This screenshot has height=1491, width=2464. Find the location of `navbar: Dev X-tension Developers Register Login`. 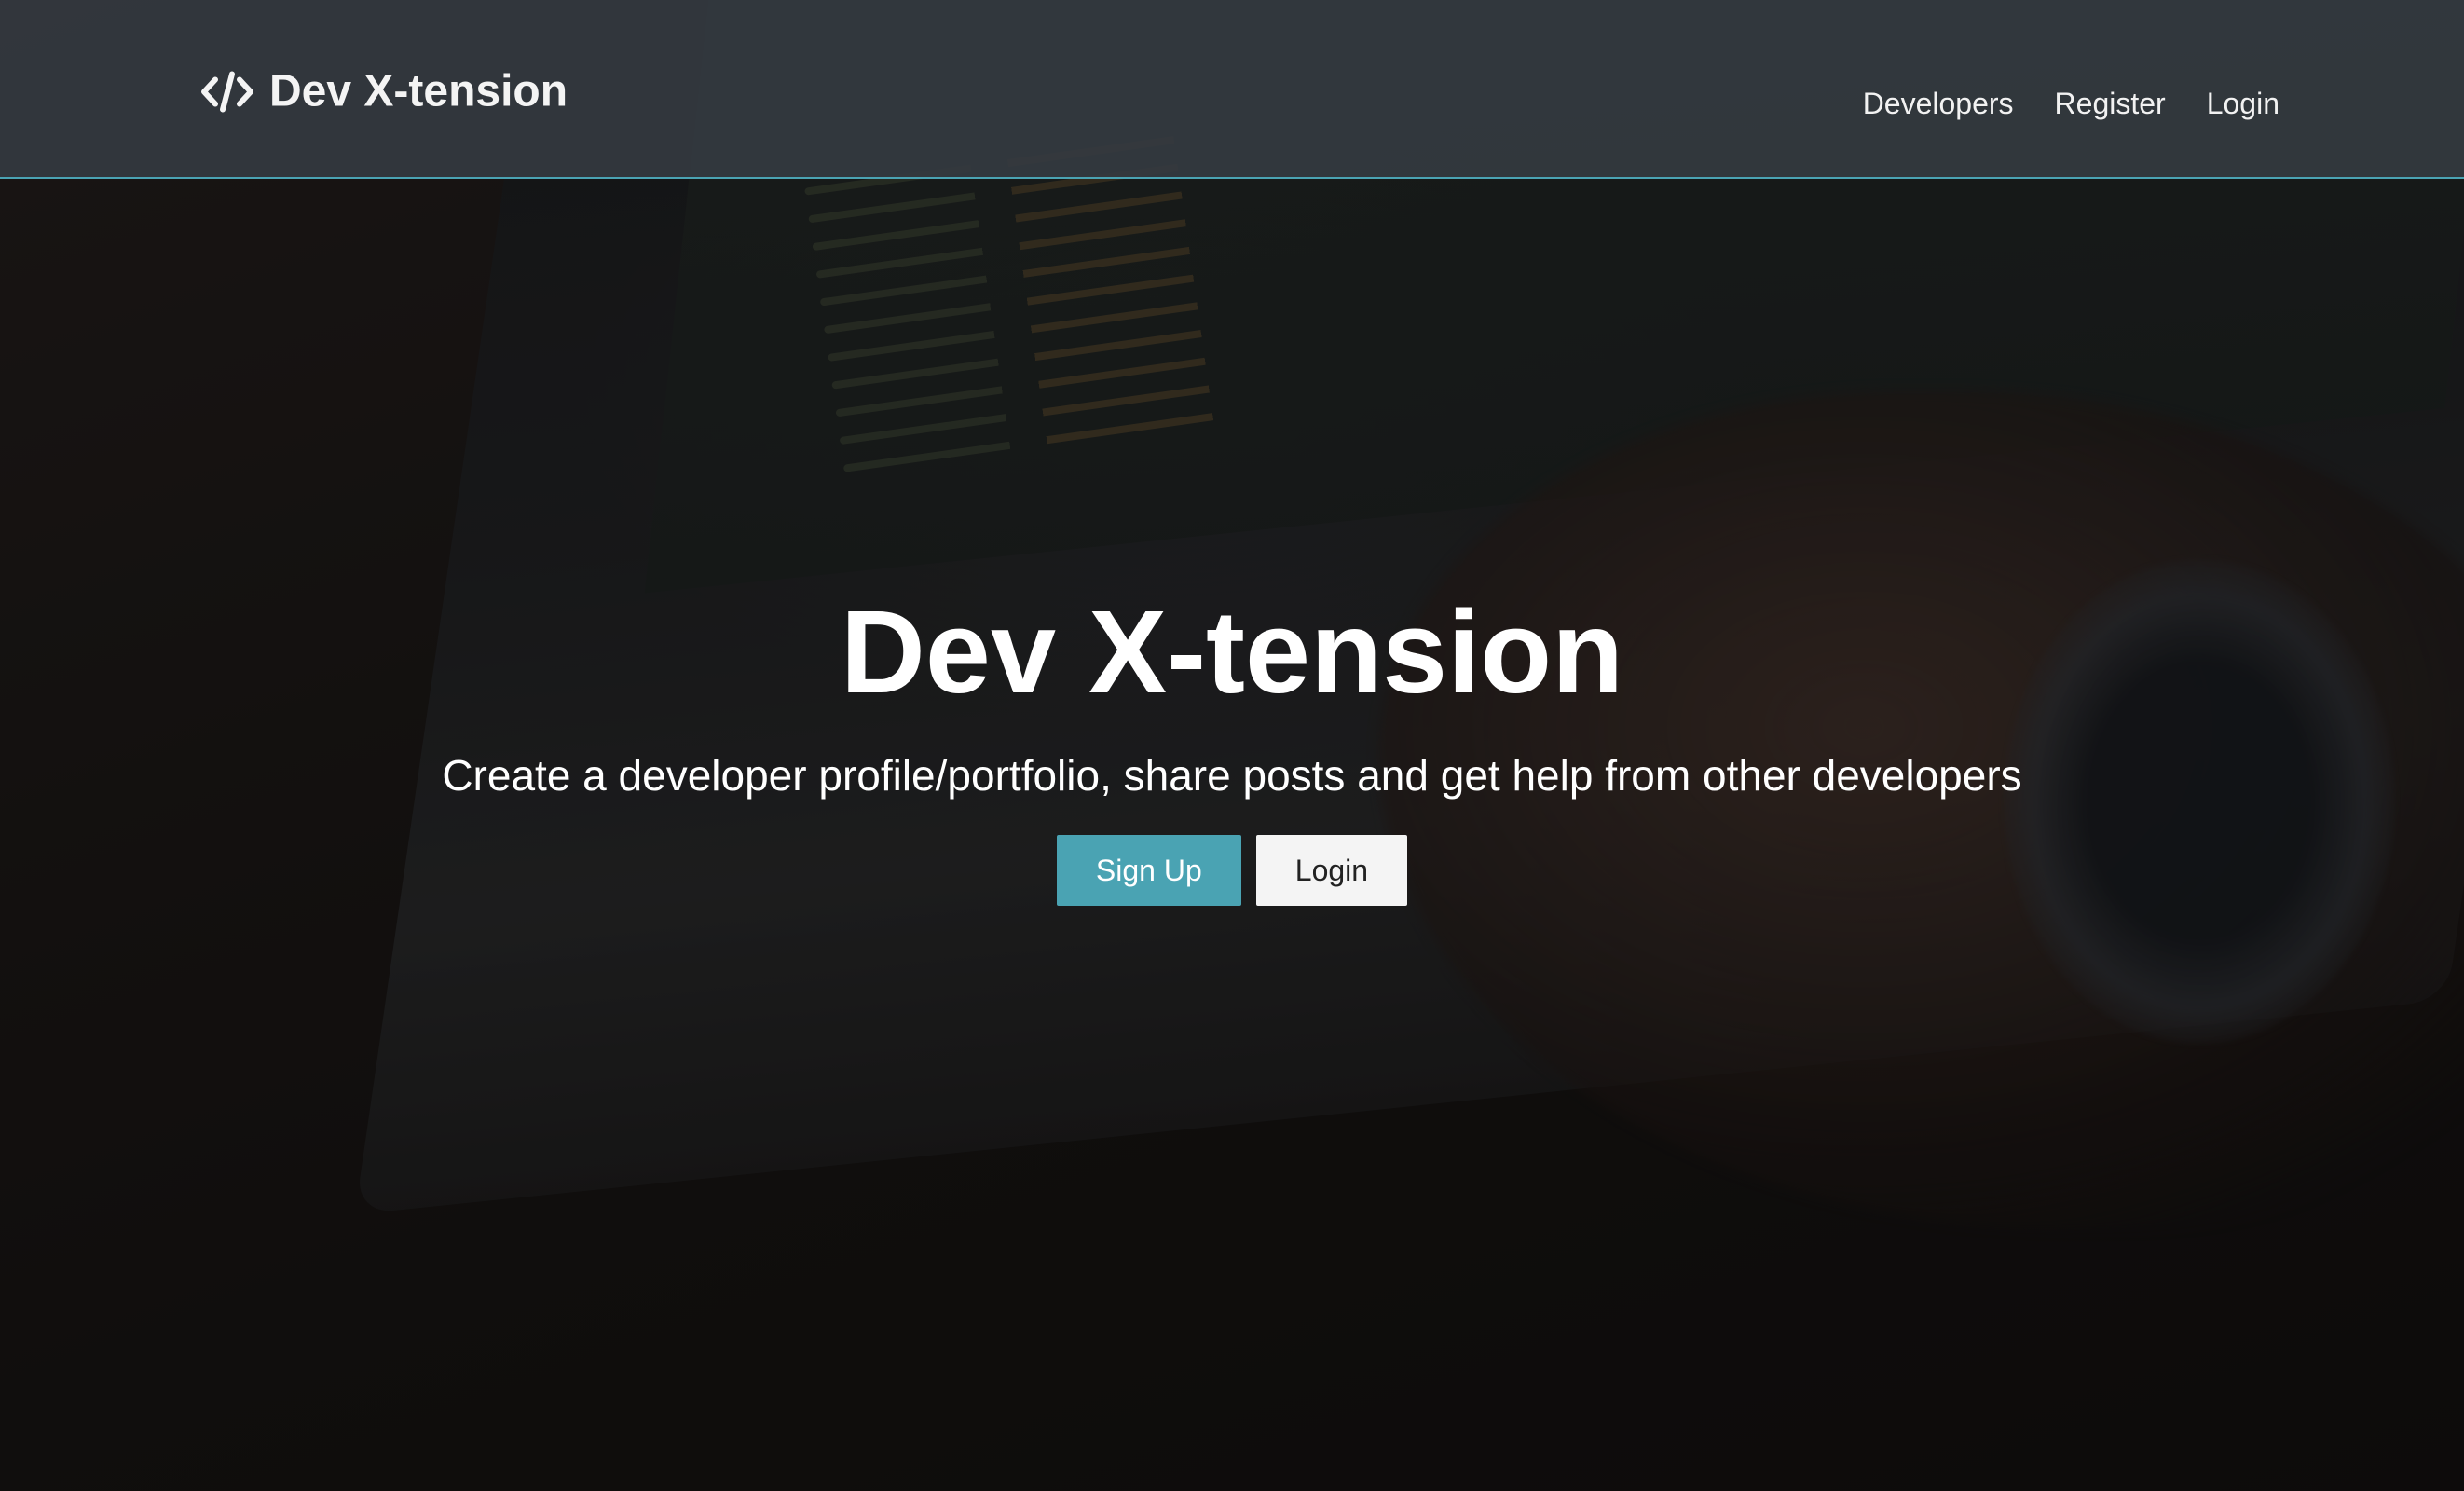

navbar: Dev X-tension Developers Register Login is located at coordinates (1232, 89).